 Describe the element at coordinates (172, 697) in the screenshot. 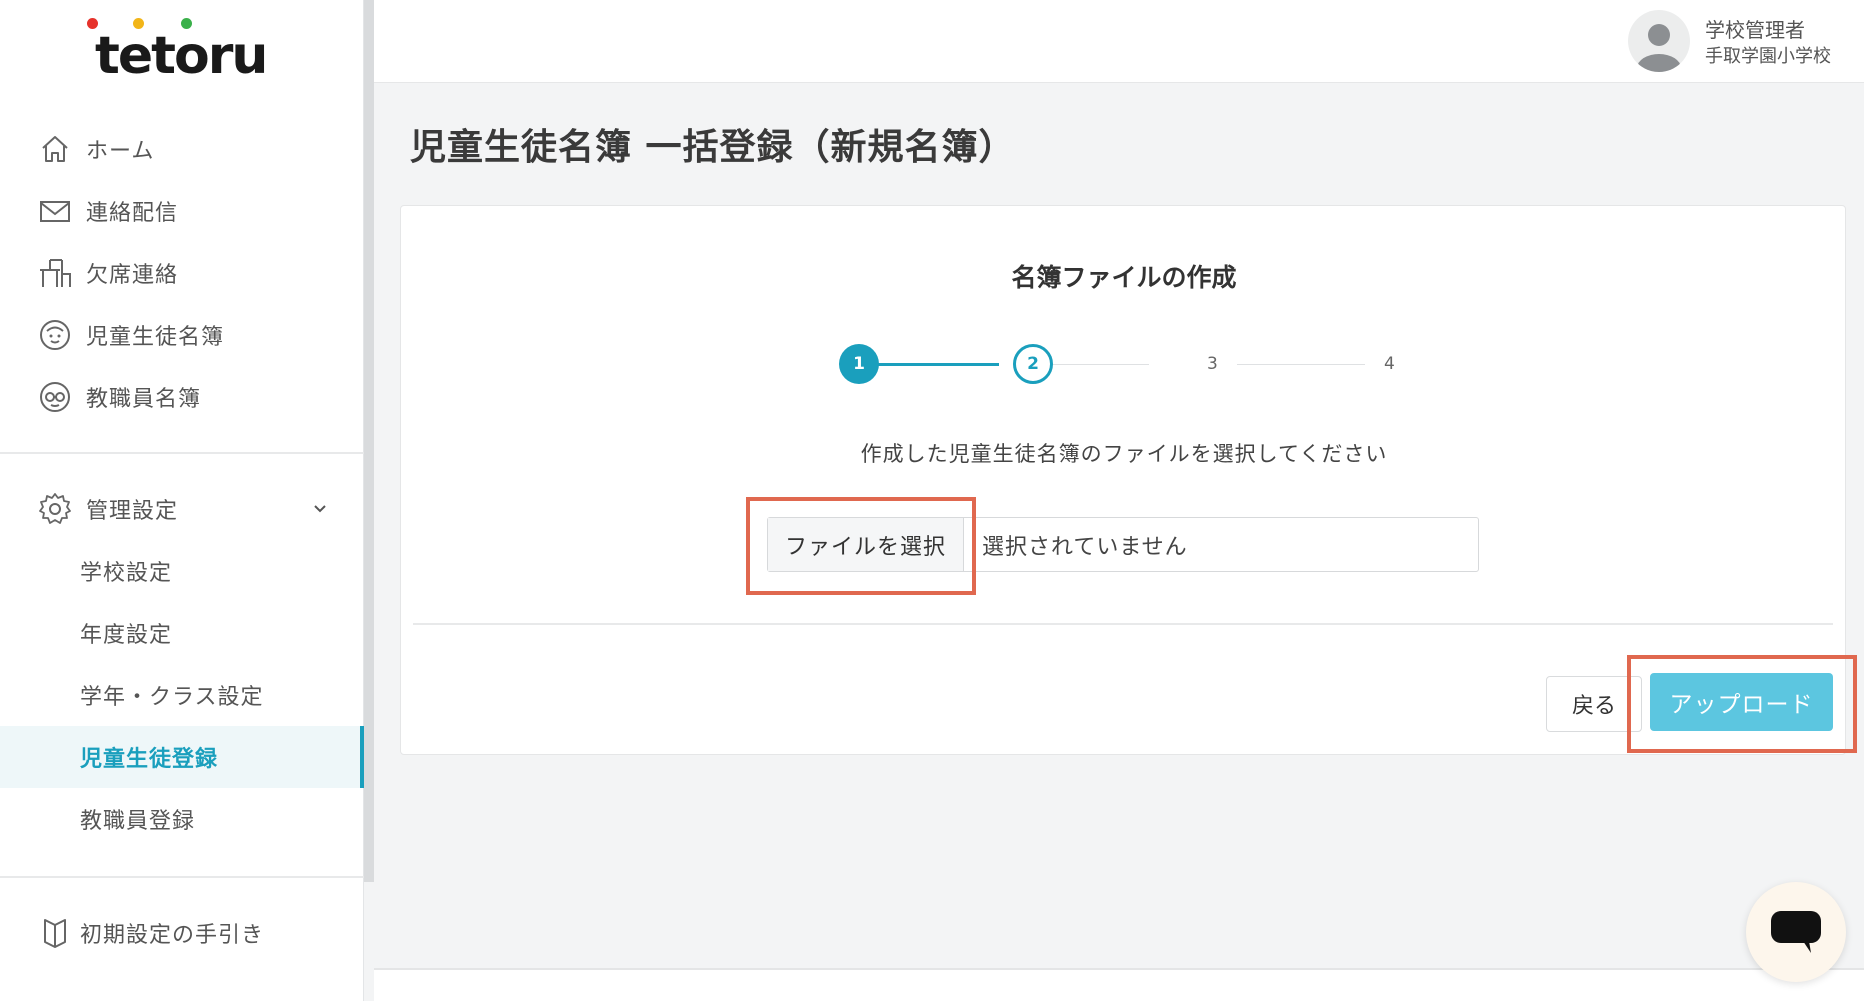

I see `sub-label-grade-class-settings: 学年・クラス設定` at that location.